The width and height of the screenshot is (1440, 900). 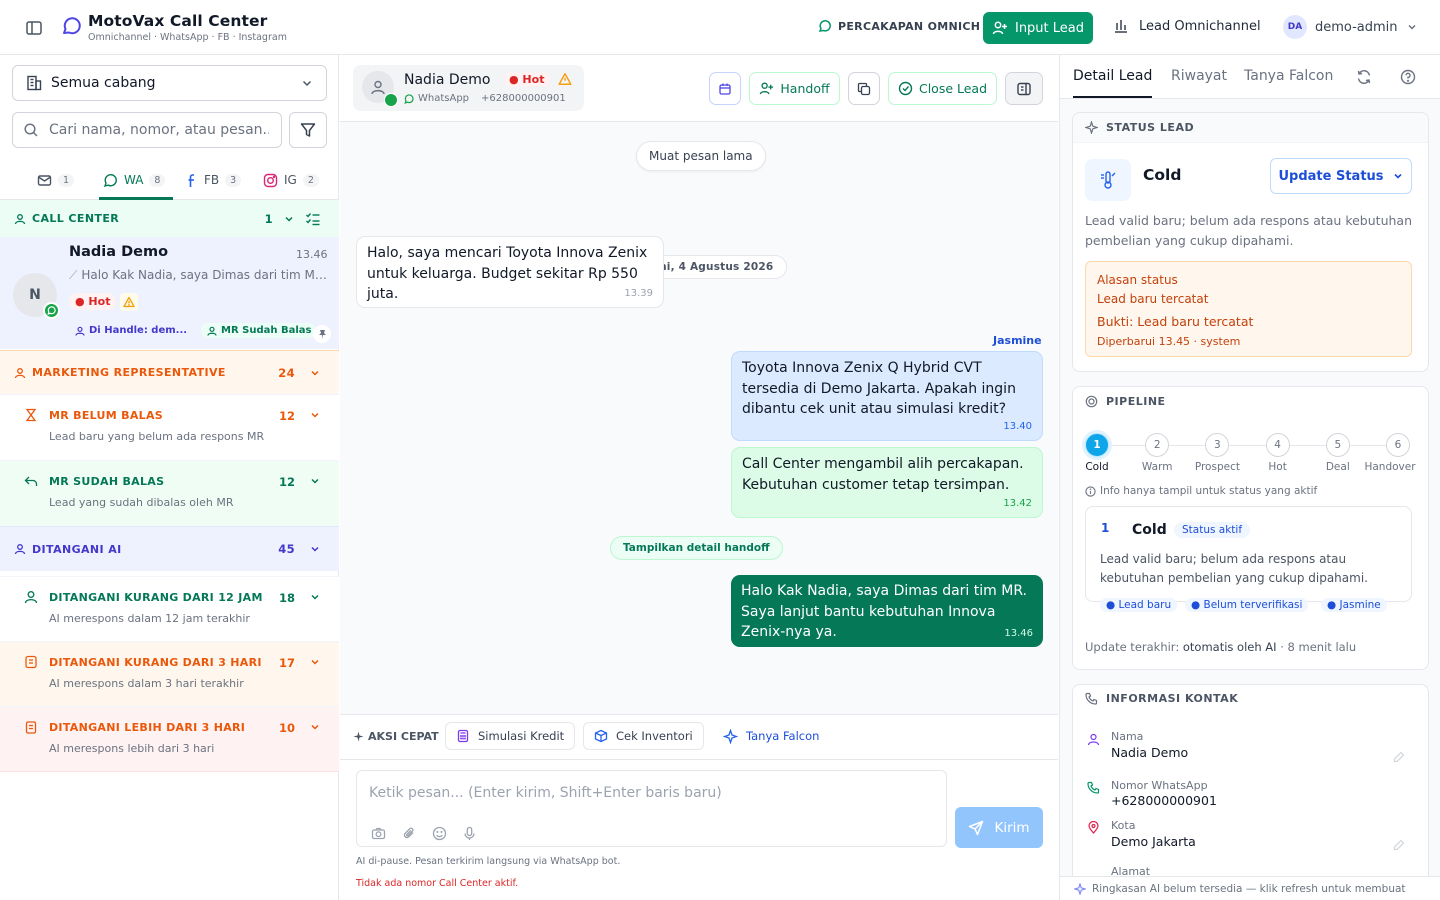 I want to click on sidebar-toggle-icon, so click(x=34, y=28).